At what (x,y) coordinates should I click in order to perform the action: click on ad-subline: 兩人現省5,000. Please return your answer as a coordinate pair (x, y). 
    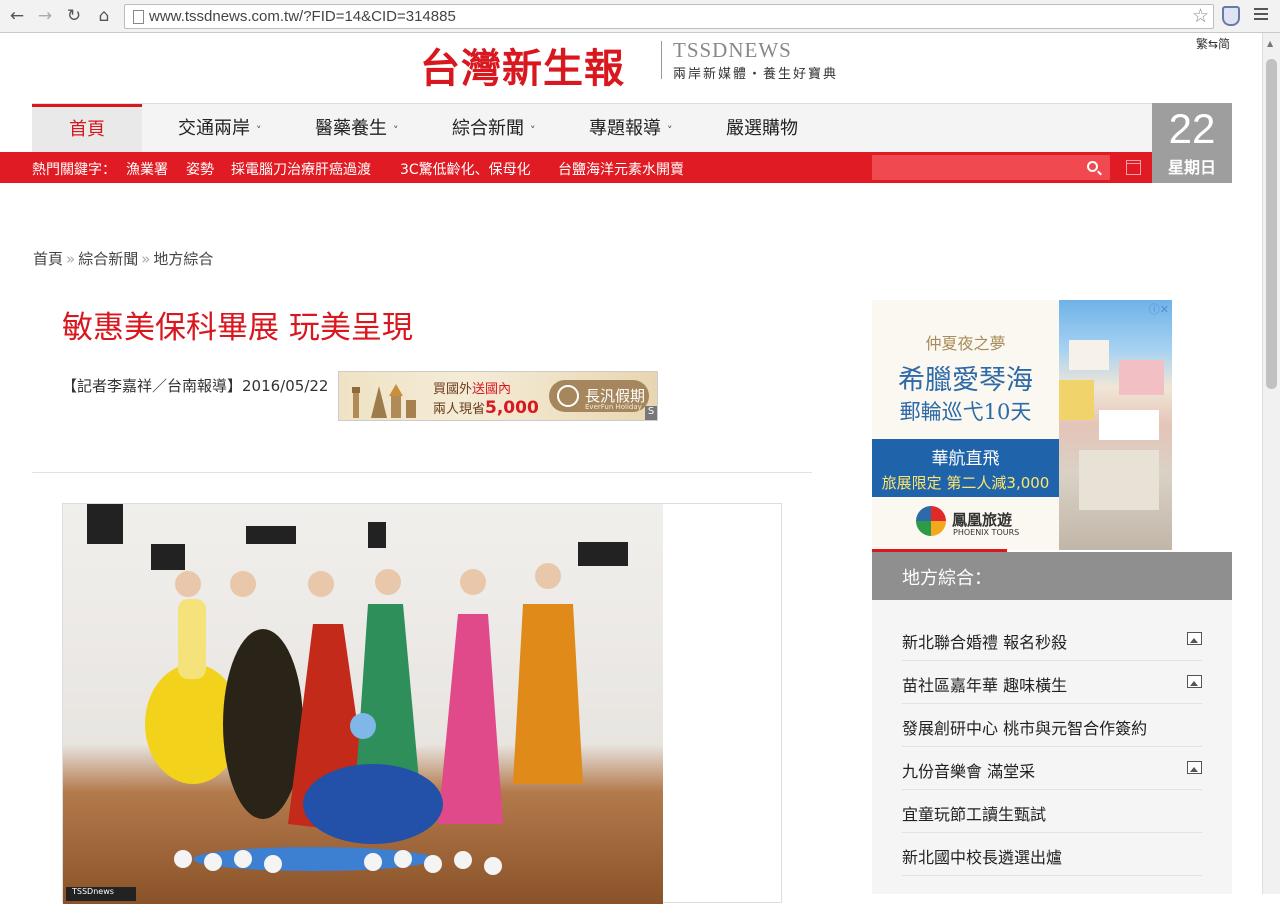
    Looking at the image, I should click on (486, 408).